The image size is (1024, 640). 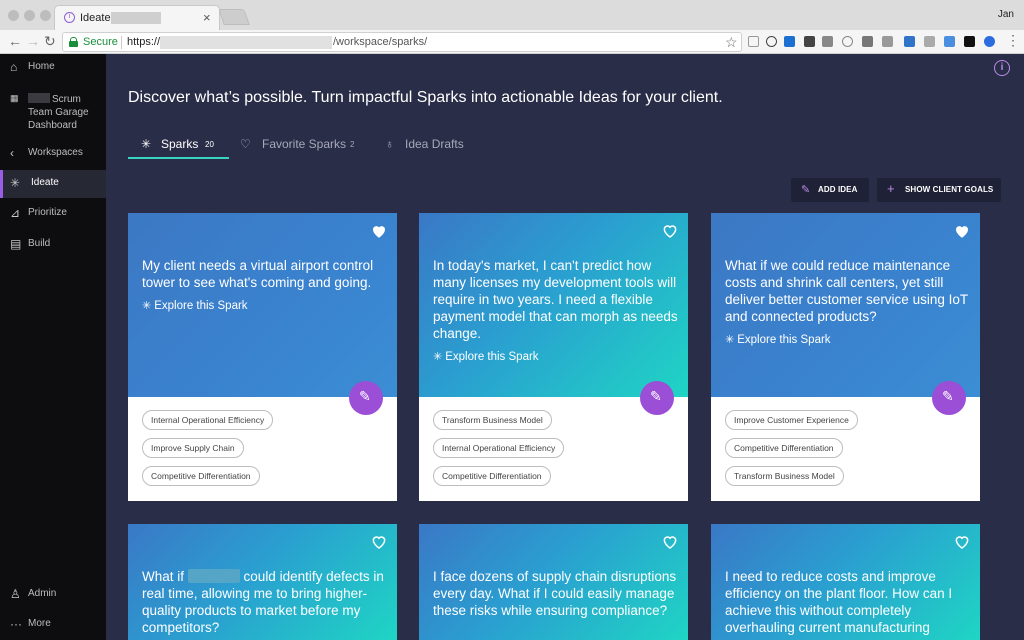 I want to click on sidebar-item-label: More, so click(x=39, y=623).